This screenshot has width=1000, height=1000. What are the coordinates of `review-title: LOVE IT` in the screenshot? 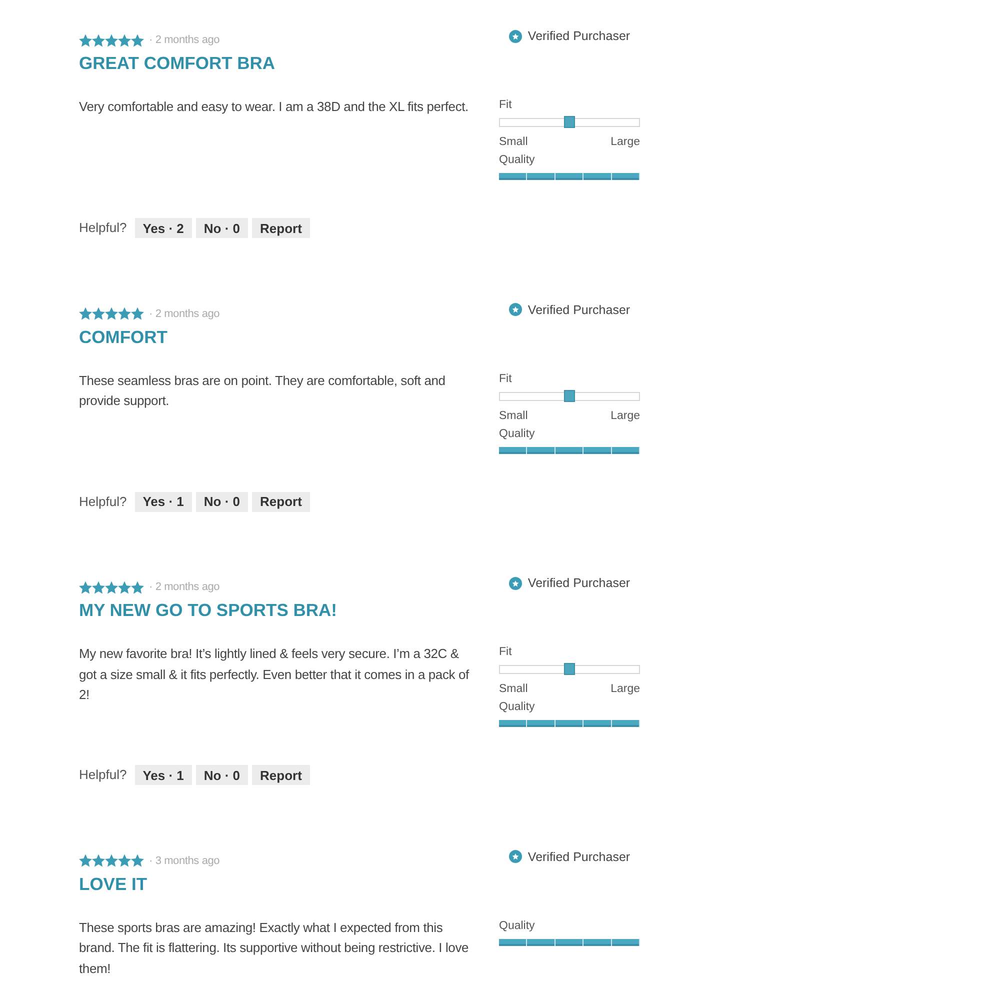 It's located at (113, 883).